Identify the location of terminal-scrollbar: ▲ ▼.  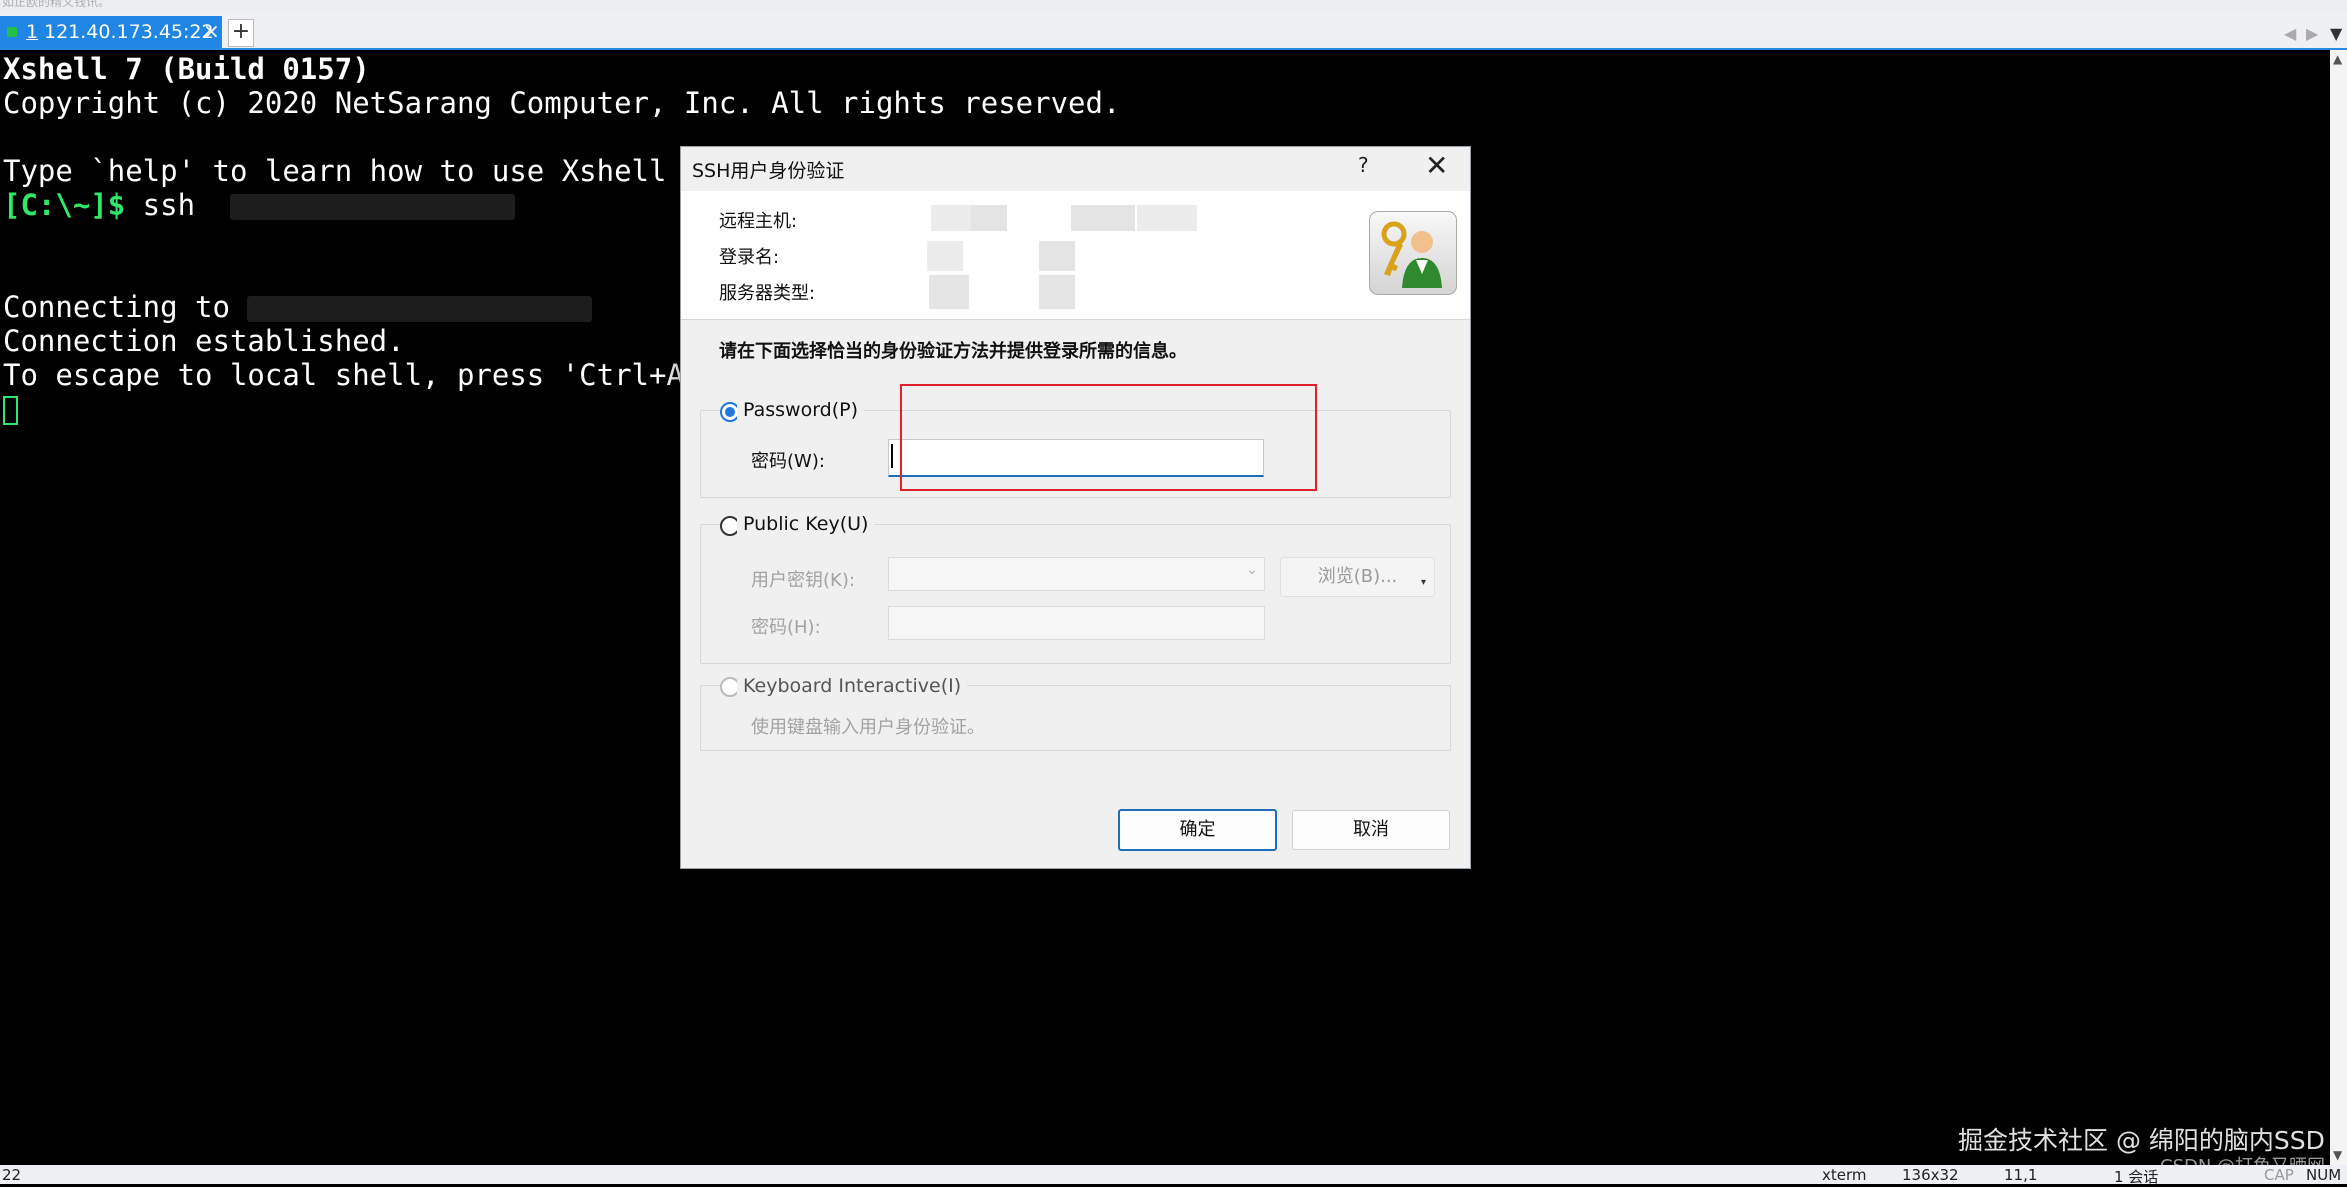
(2338, 607).